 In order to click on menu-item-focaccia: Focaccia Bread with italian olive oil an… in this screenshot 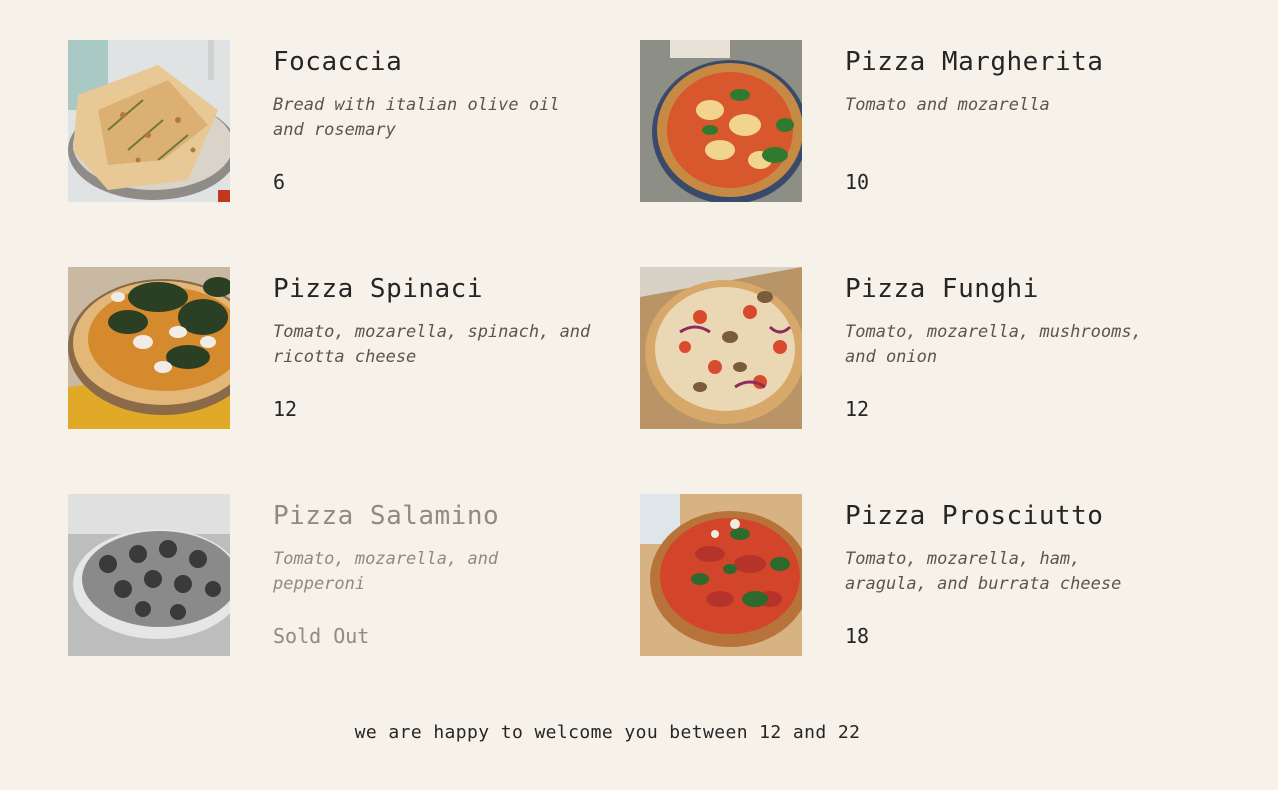, I will do `click(338, 121)`.